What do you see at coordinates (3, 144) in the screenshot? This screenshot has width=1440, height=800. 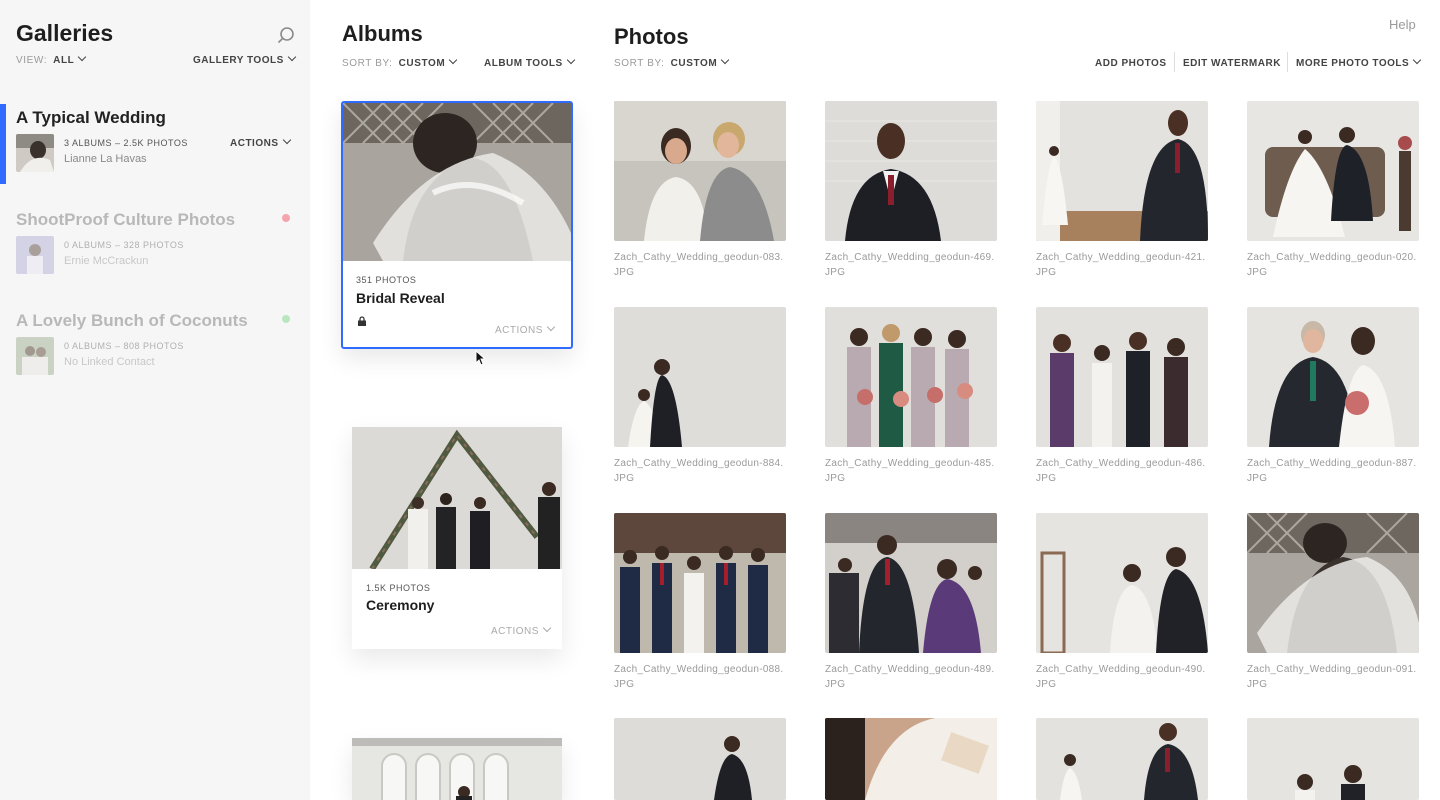 I see `active-indicator` at bounding box center [3, 144].